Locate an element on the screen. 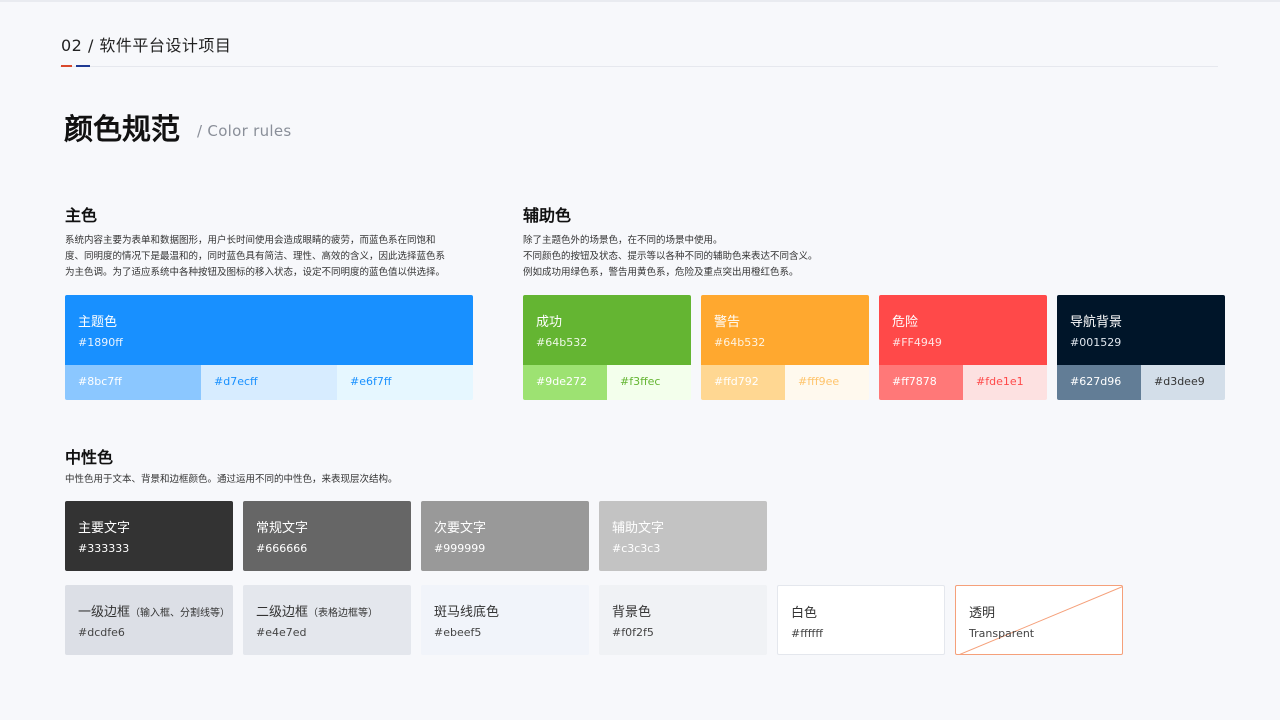  neutral-swatch-zebra-stripe: 斑马线底色 #ebeef5 is located at coordinates (505, 620).